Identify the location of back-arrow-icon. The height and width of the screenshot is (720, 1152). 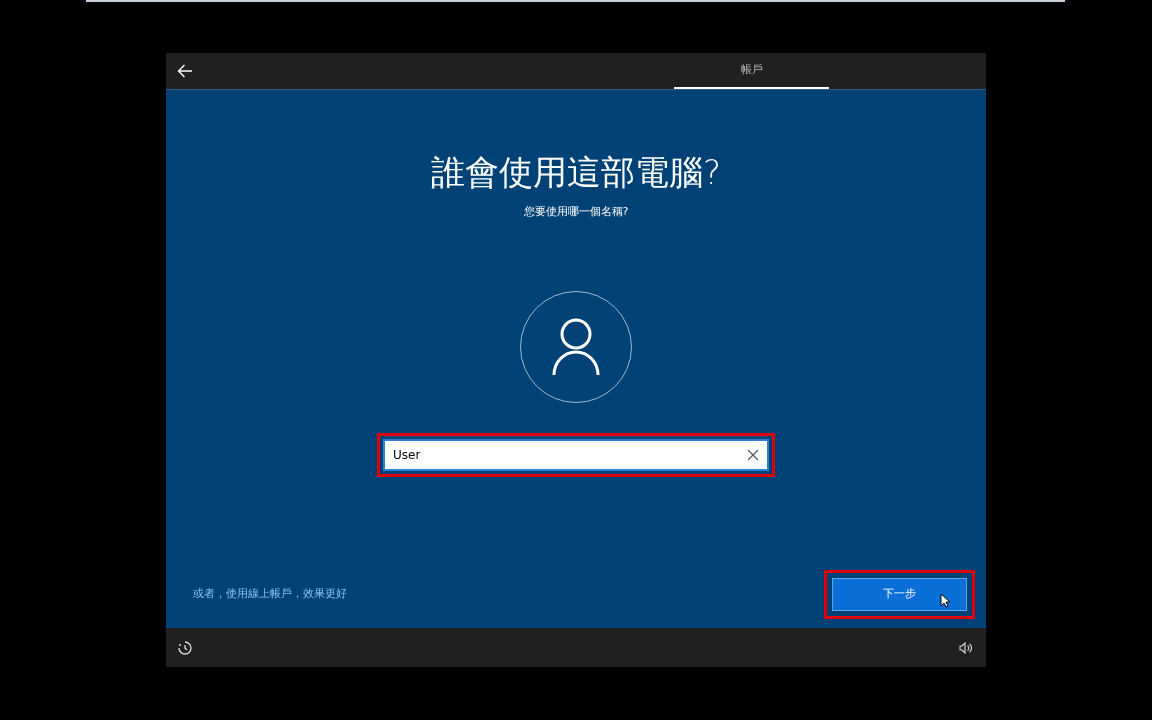
(185, 71).